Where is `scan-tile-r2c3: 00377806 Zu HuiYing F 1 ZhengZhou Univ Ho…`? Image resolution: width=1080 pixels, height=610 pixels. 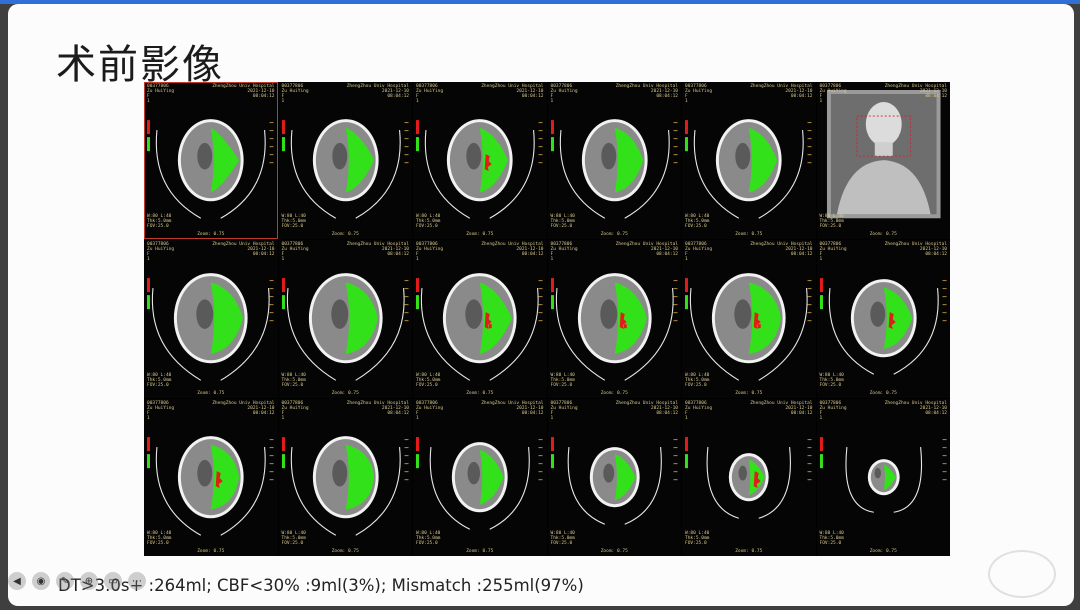
scan-tile-r2c3: 00377806 Zu HuiYing F 1 ZhengZhou Univ Ho… is located at coordinates (480, 319).